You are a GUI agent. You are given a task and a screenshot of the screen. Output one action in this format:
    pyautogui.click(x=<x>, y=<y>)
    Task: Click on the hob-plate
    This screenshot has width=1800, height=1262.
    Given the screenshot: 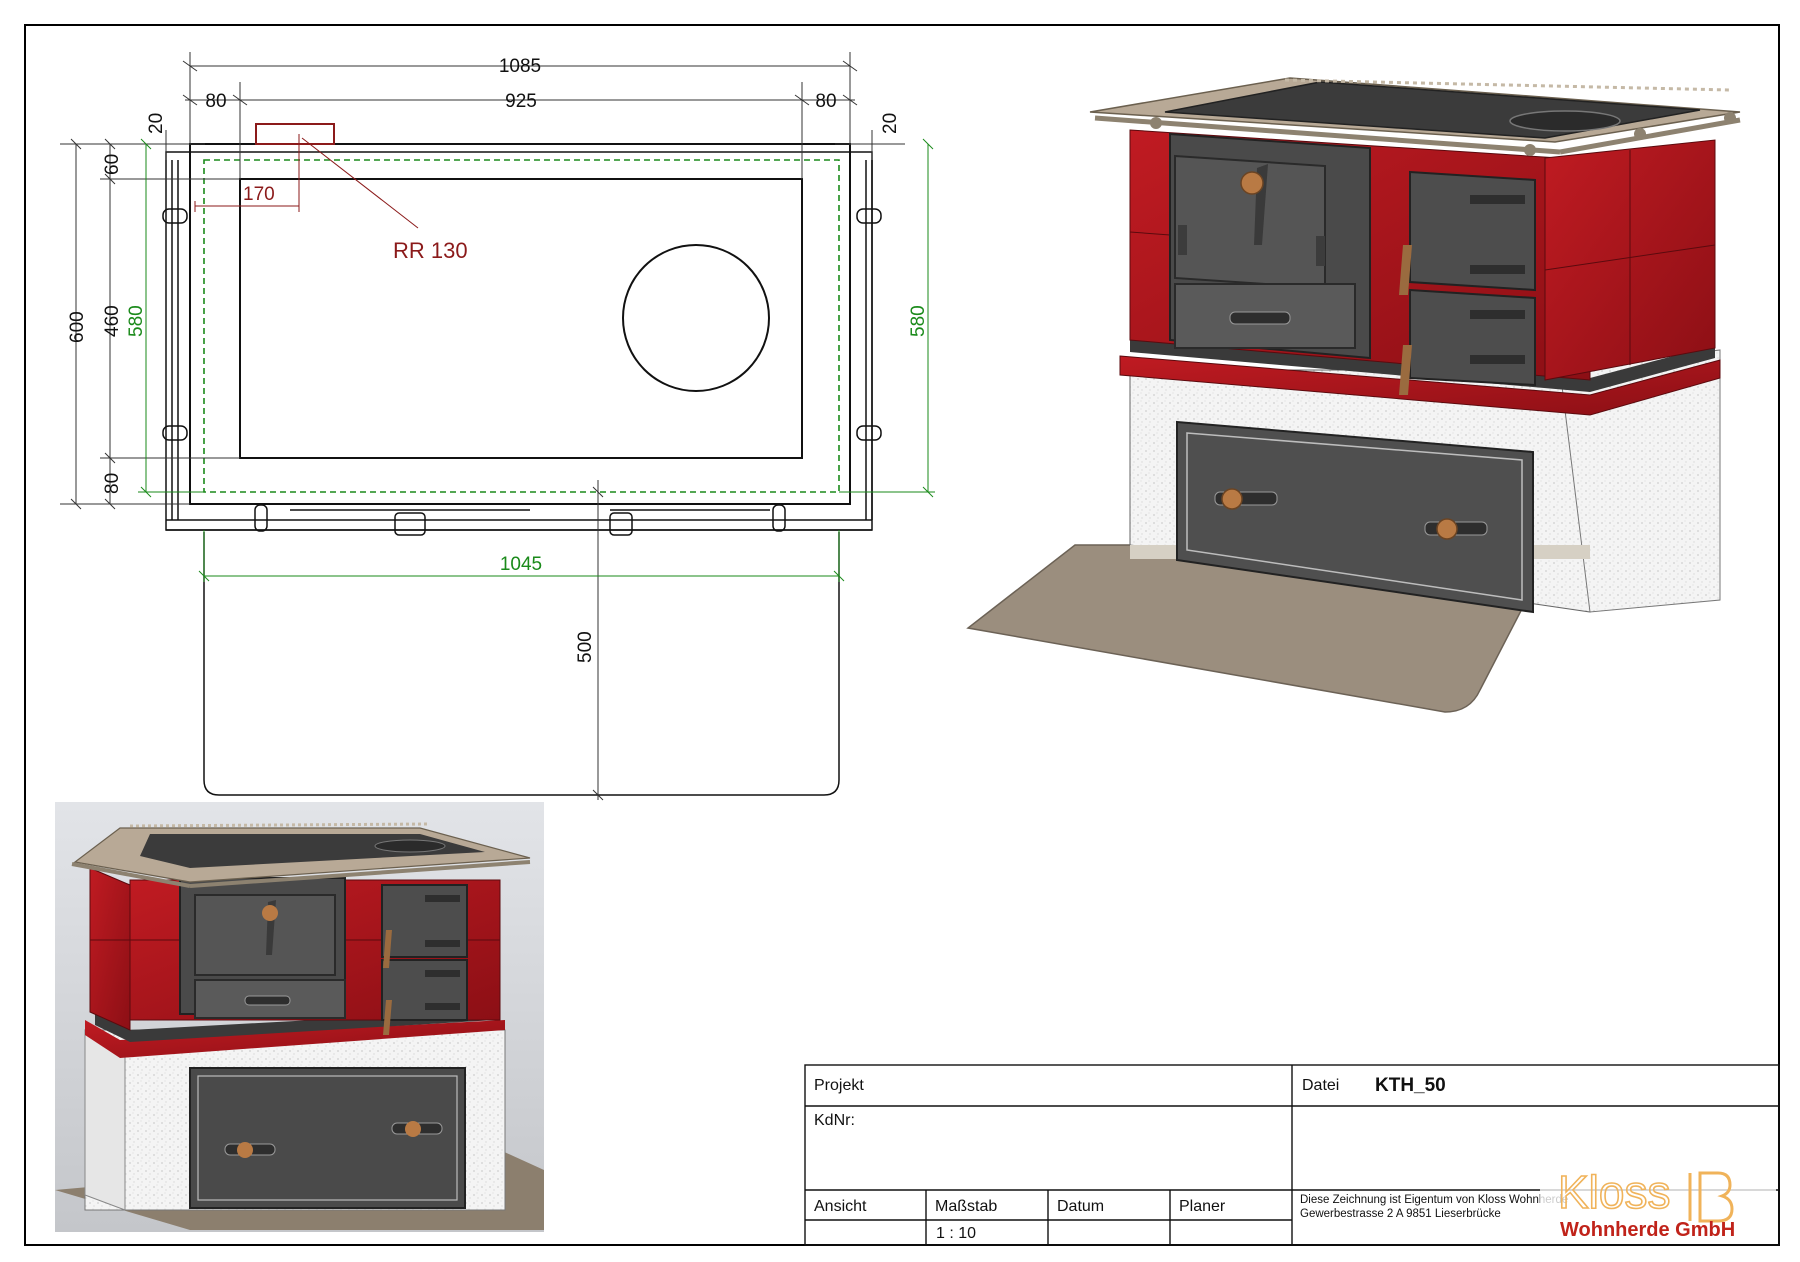 What is the action you would take?
    pyautogui.click(x=521, y=318)
    